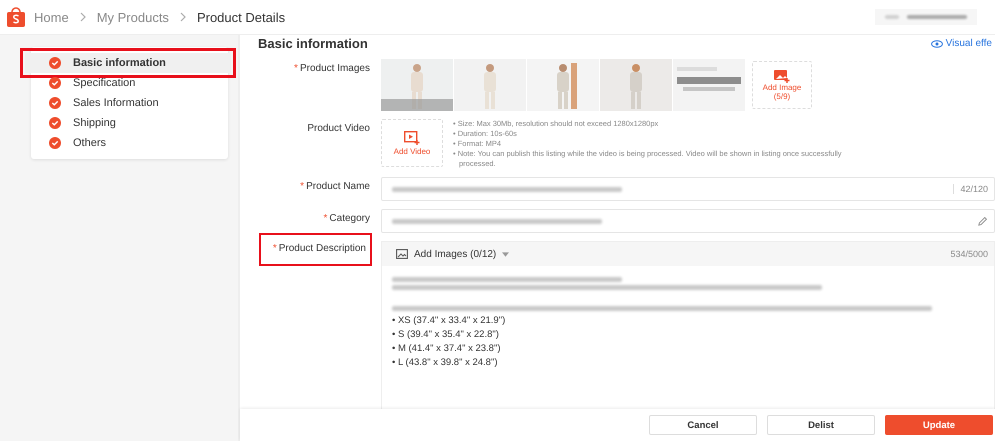  What do you see at coordinates (412, 151) in the screenshot?
I see `add-video-label: Add Video` at bounding box center [412, 151].